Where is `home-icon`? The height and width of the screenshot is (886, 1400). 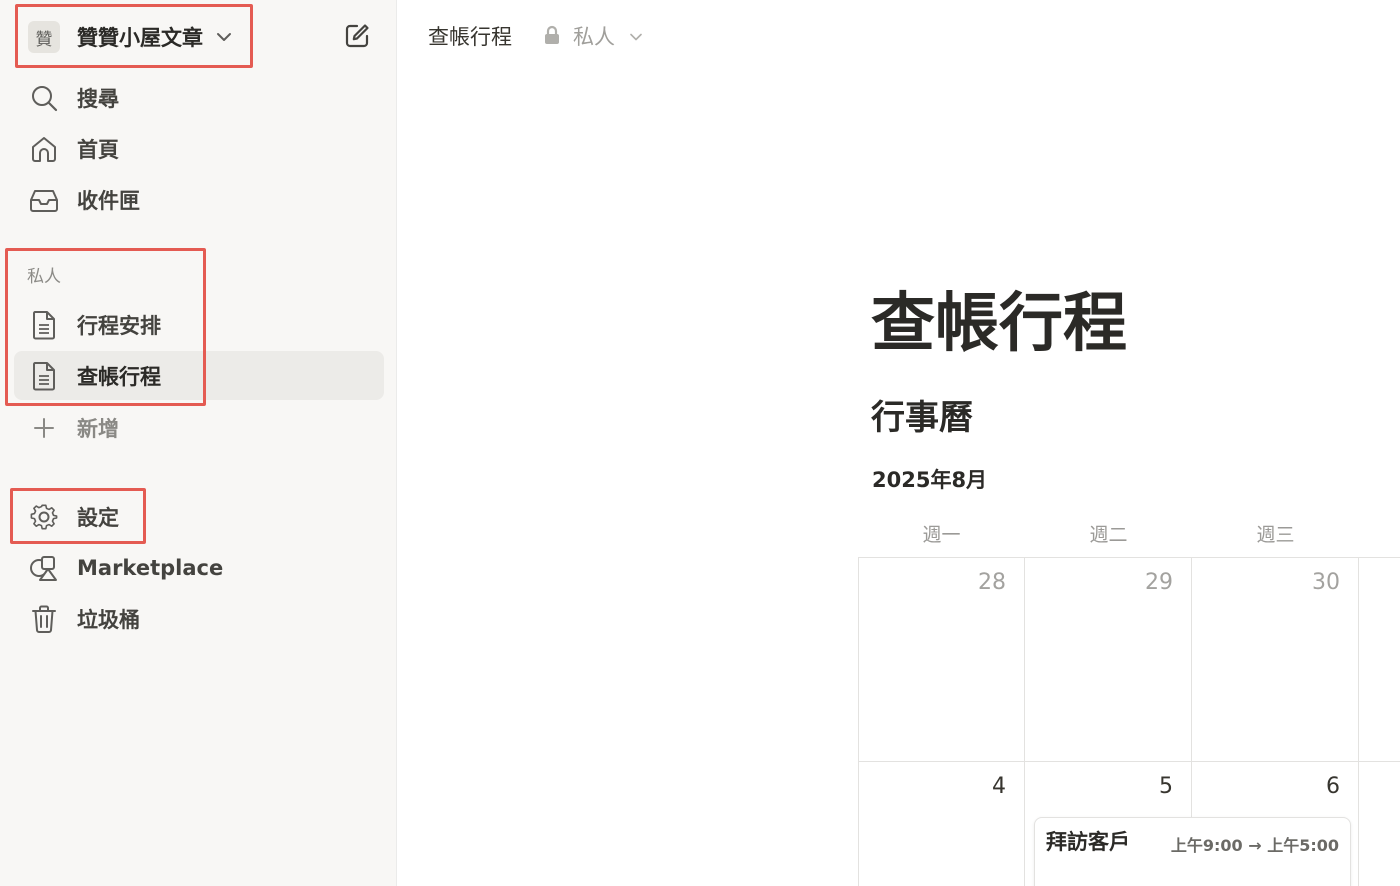 home-icon is located at coordinates (44, 149).